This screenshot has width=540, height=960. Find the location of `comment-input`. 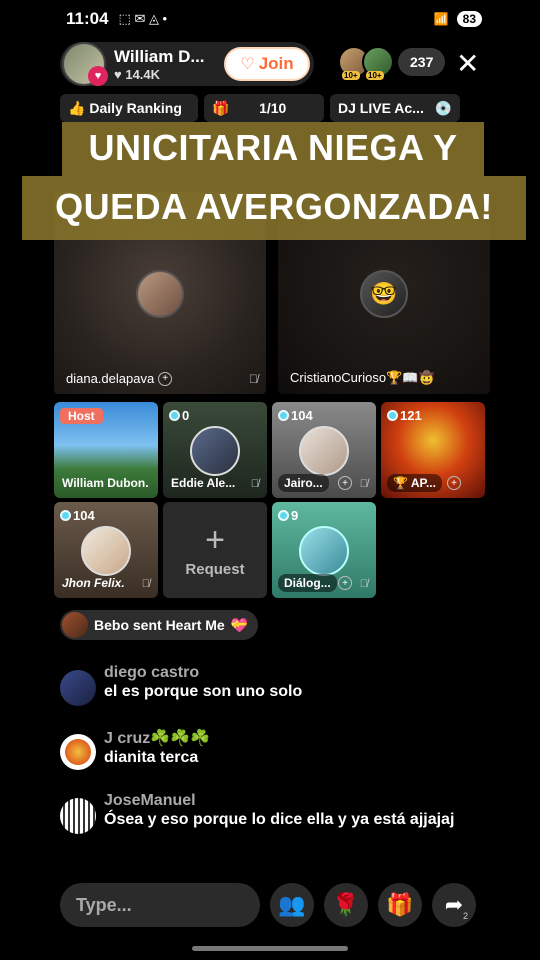

comment-input is located at coordinates (160, 905).